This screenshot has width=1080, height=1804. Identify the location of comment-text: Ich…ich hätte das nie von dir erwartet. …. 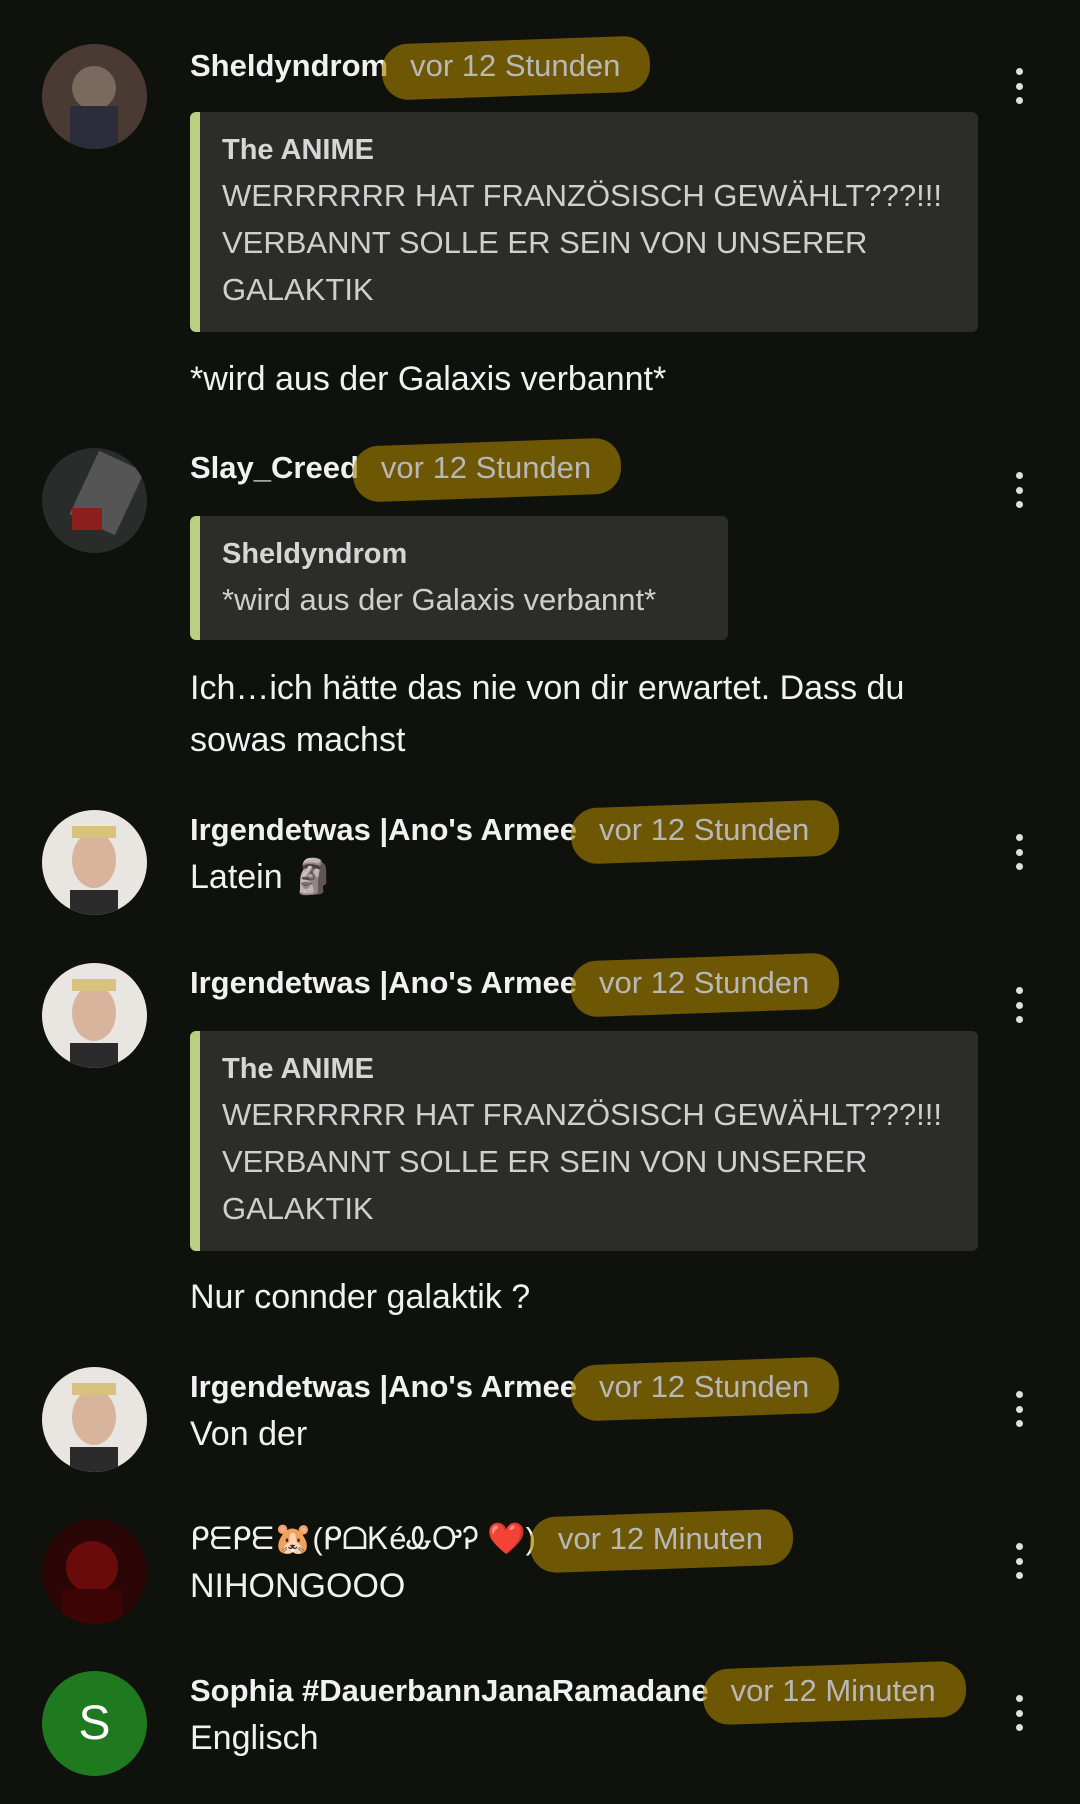
(547, 714).